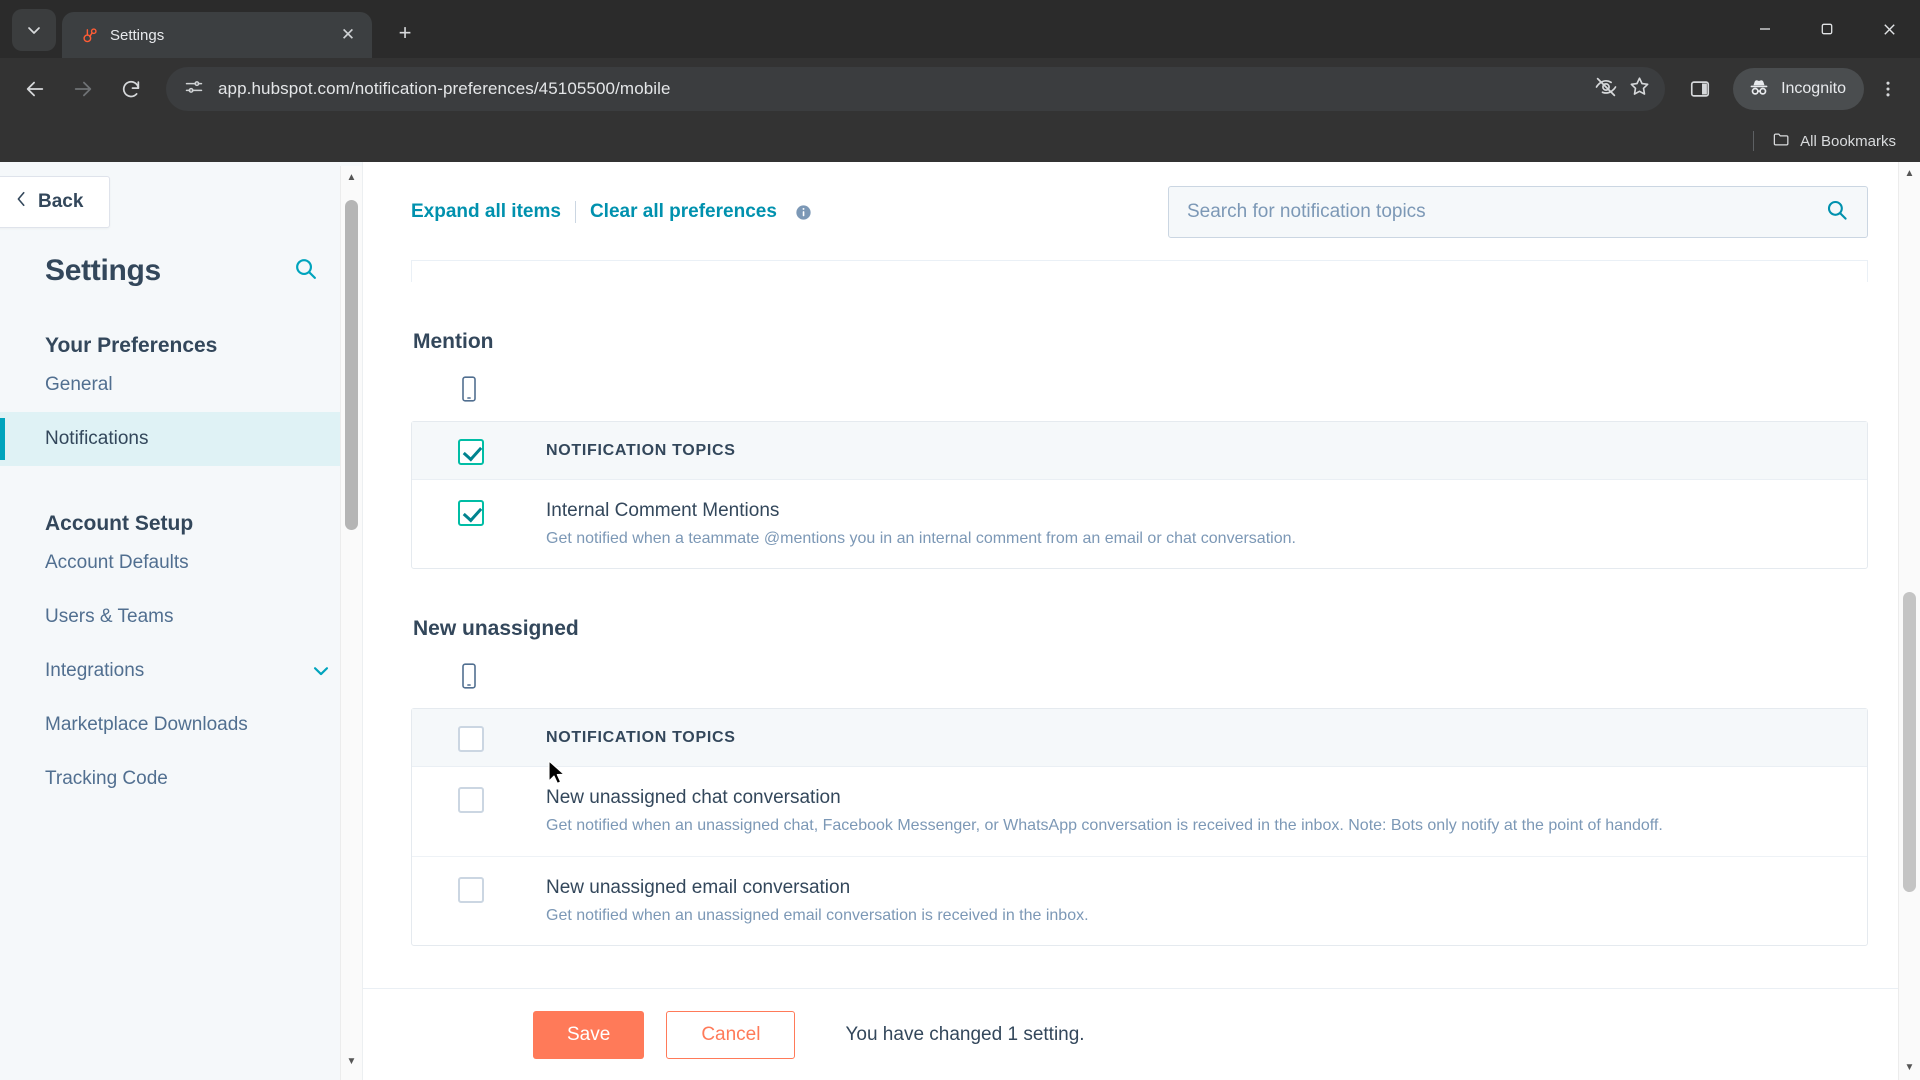  I want to click on window-controls, so click(1827, 29).